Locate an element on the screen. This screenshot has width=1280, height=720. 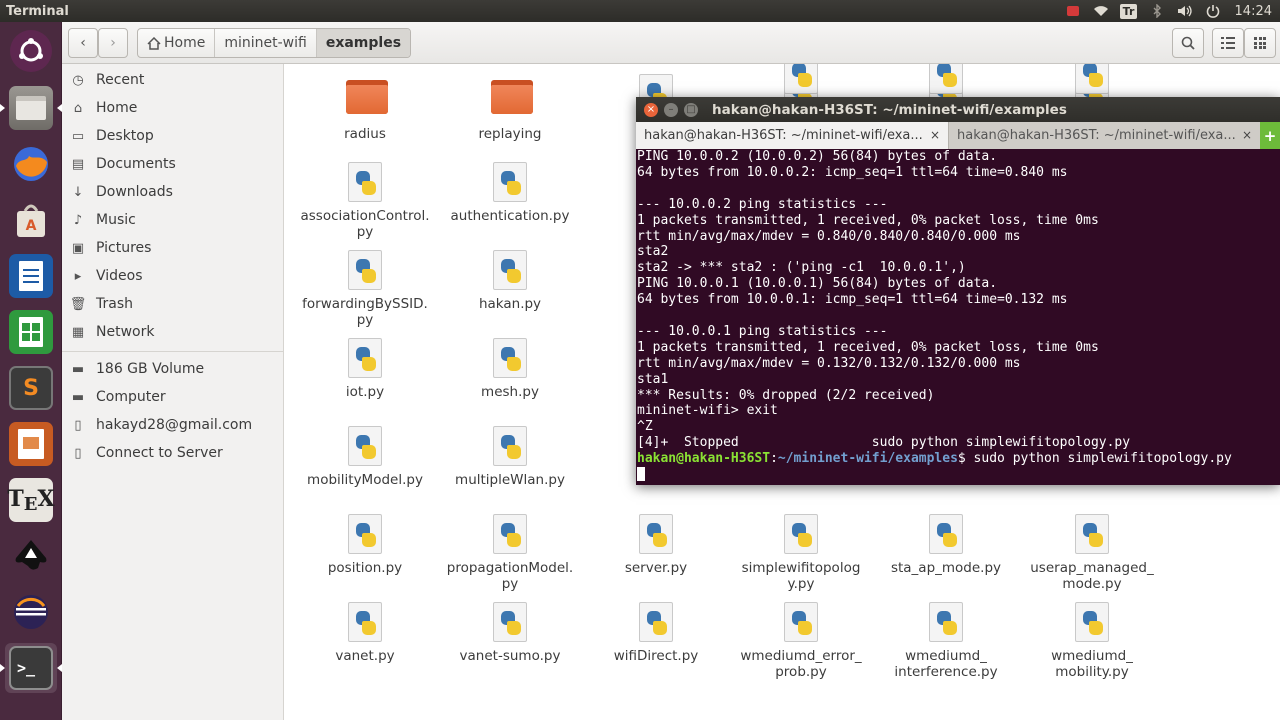
maximize-button: □ is located at coordinates (691, 109).